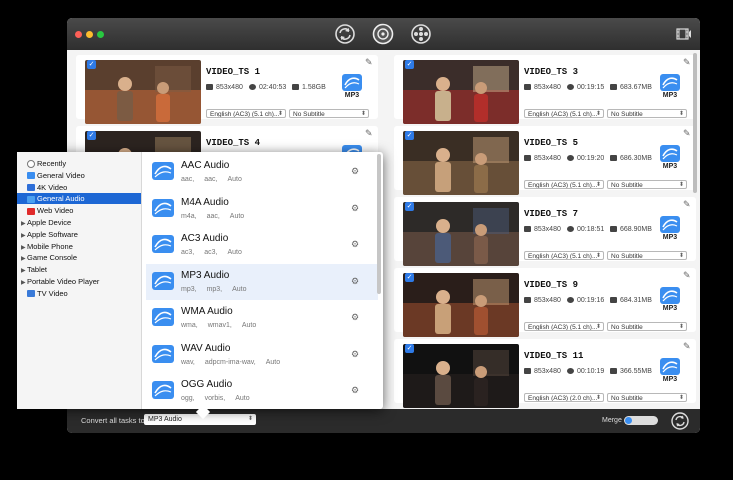 This screenshot has width=733, height=480. Describe the element at coordinates (585, 371) in the screenshot. I see `video-duration: 00:10:19` at that location.